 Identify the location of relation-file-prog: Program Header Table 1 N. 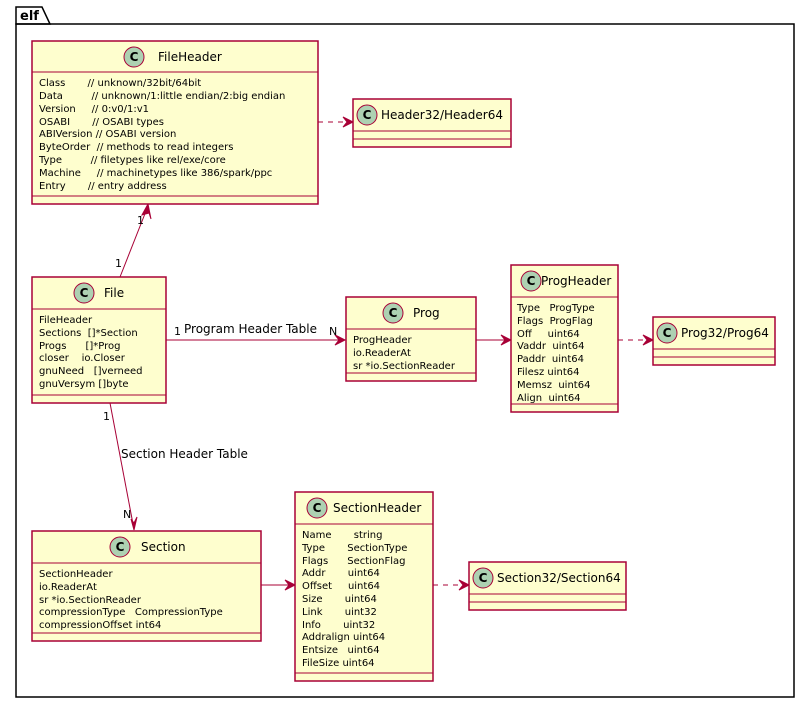
(256, 334).